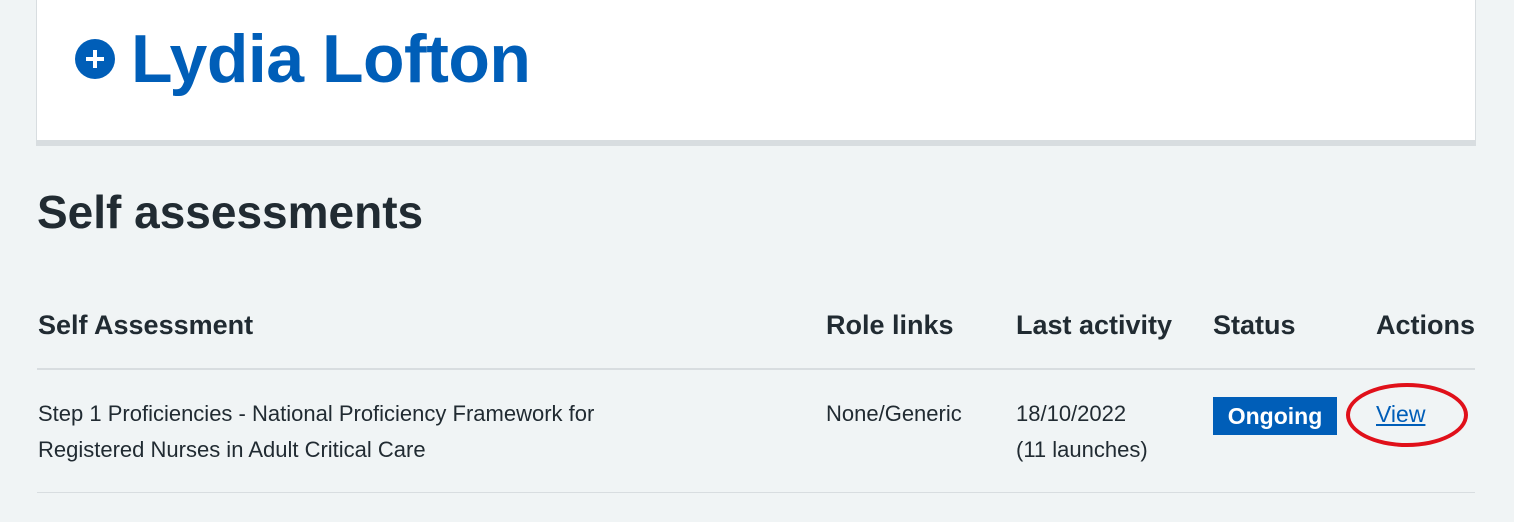 This screenshot has height=522, width=1514. What do you see at coordinates (1082, 432) in the screenshot?
I see `last-activity-cell: 18/10/2022 (11 launches)` at bounding box center [1082, 432].